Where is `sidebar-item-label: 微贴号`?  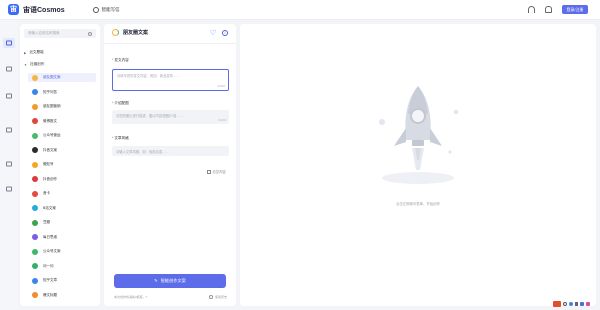 sidebar-item-label: 微贴号 is located at coordinates (48, 164).